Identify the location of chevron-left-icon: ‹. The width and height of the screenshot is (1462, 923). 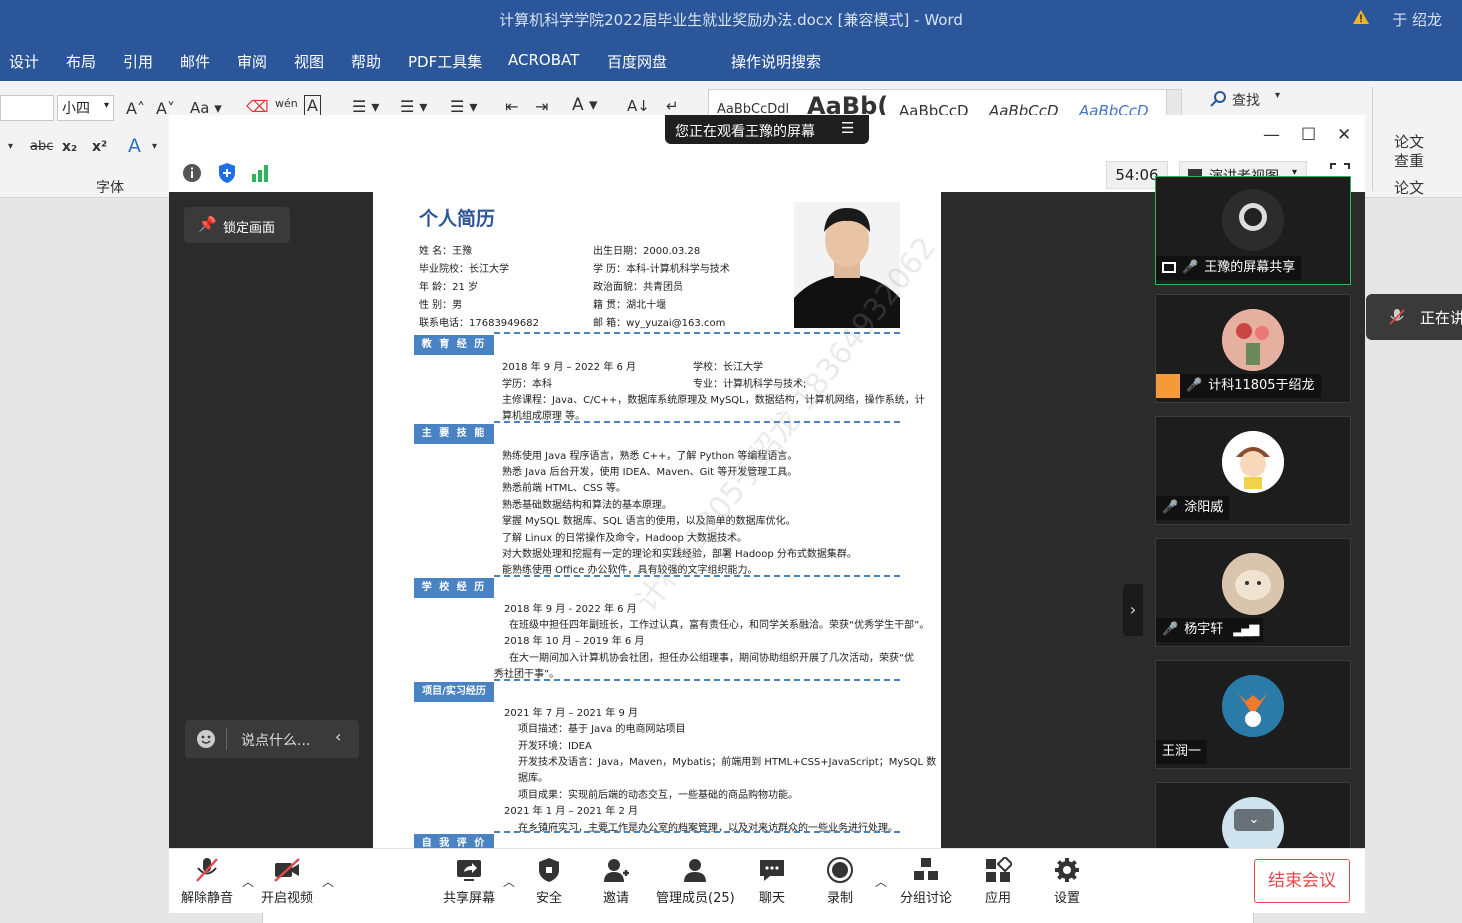
(338, 736).